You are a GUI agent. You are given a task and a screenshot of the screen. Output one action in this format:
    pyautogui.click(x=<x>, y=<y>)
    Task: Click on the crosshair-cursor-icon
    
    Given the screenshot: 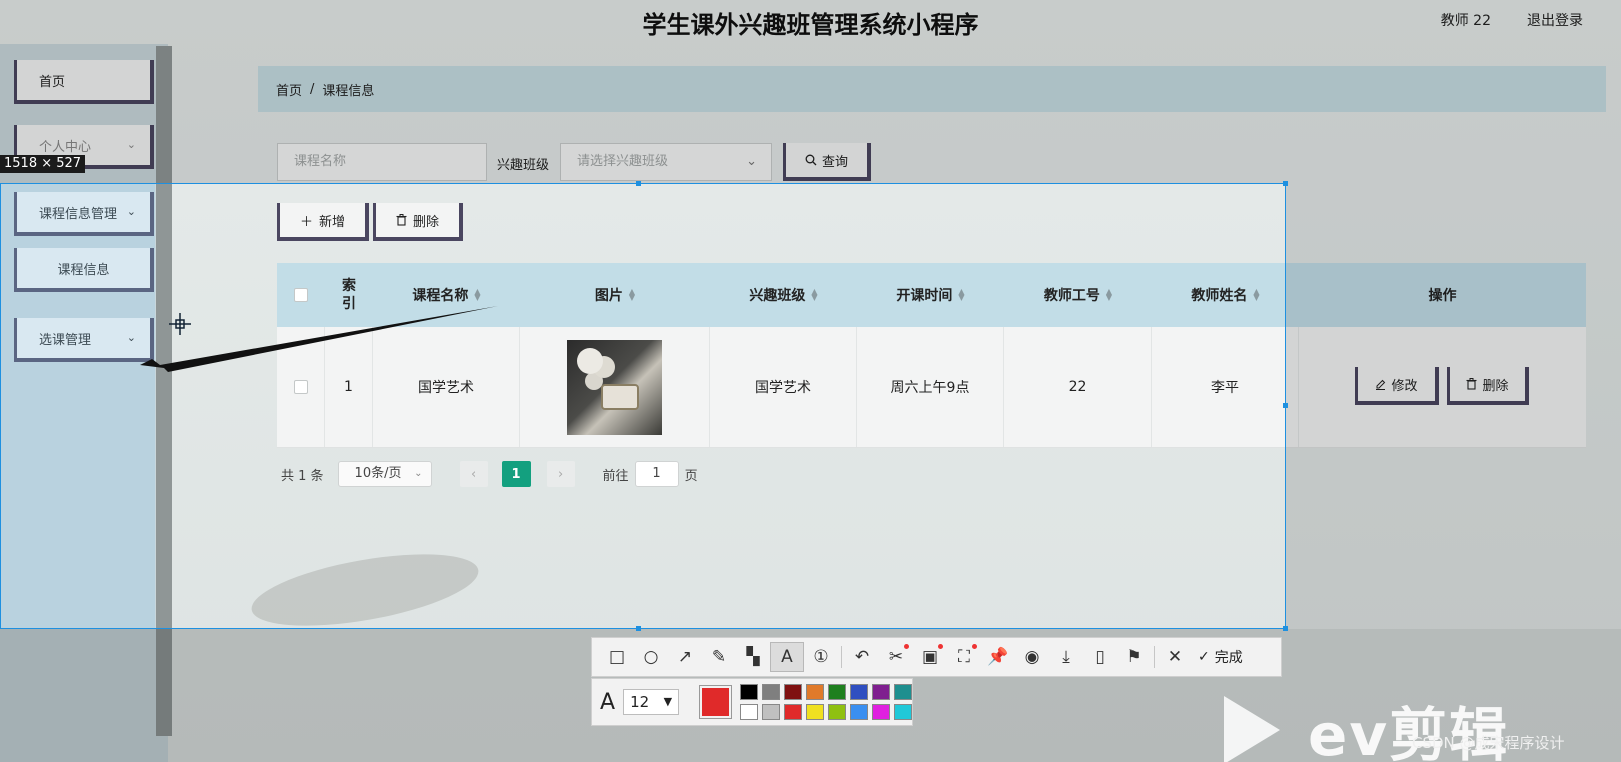 What is the action you would take?
    pyautogui.click(x=180, y=324)
    